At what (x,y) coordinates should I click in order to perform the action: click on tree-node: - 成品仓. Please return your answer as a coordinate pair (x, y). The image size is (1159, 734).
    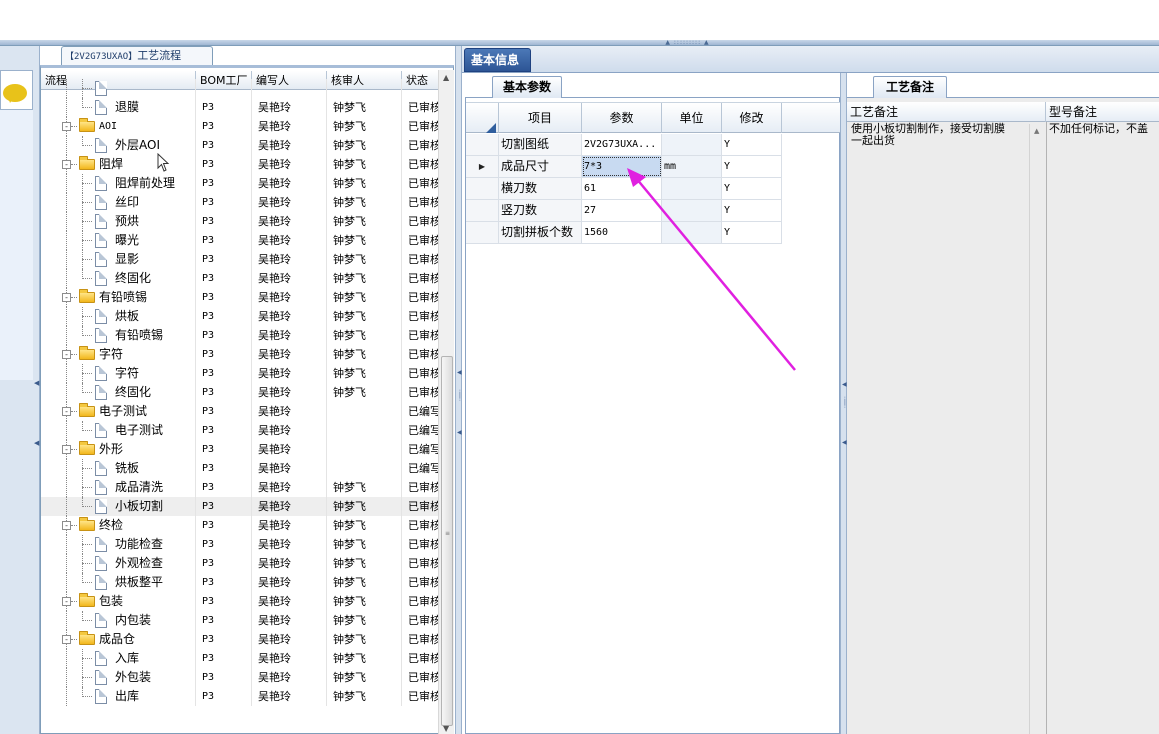
    Looking at the image, I should click on (118, 639).